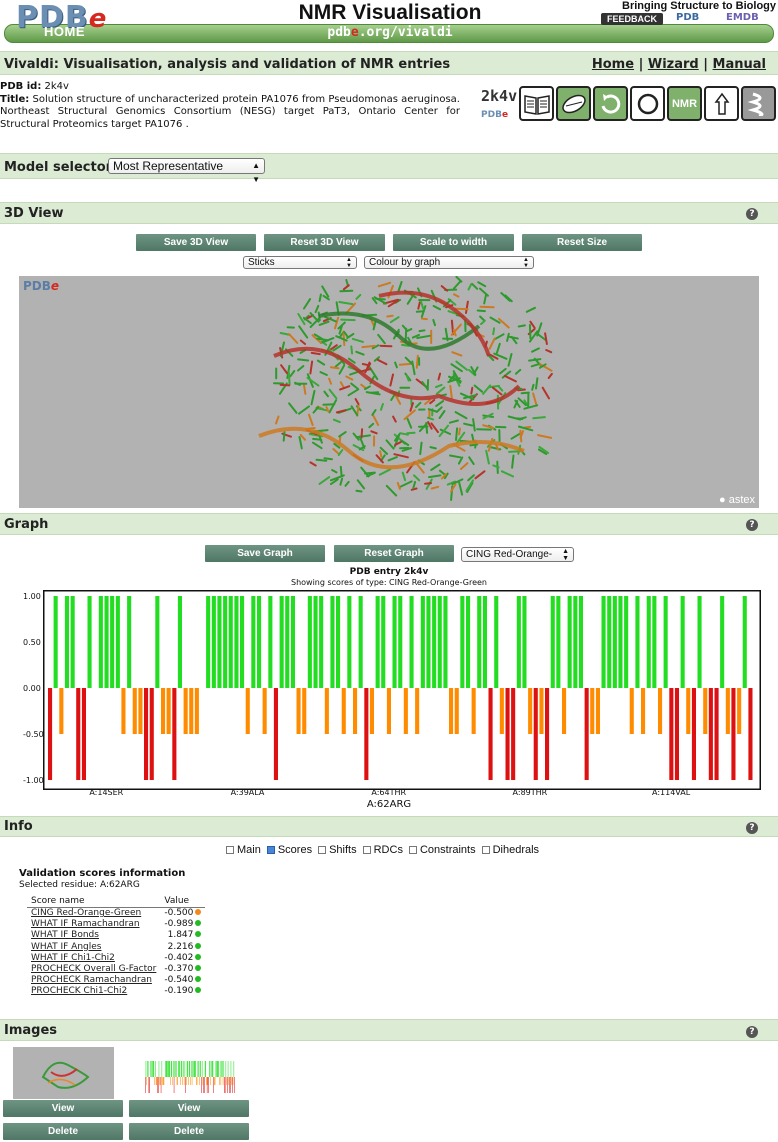 This screenshot has width=778, height=1142. What do you see at coordinates (189, 1131) in the screenshot?
I see `delete-image-button: Delete` at bounding box center [189, 1131].